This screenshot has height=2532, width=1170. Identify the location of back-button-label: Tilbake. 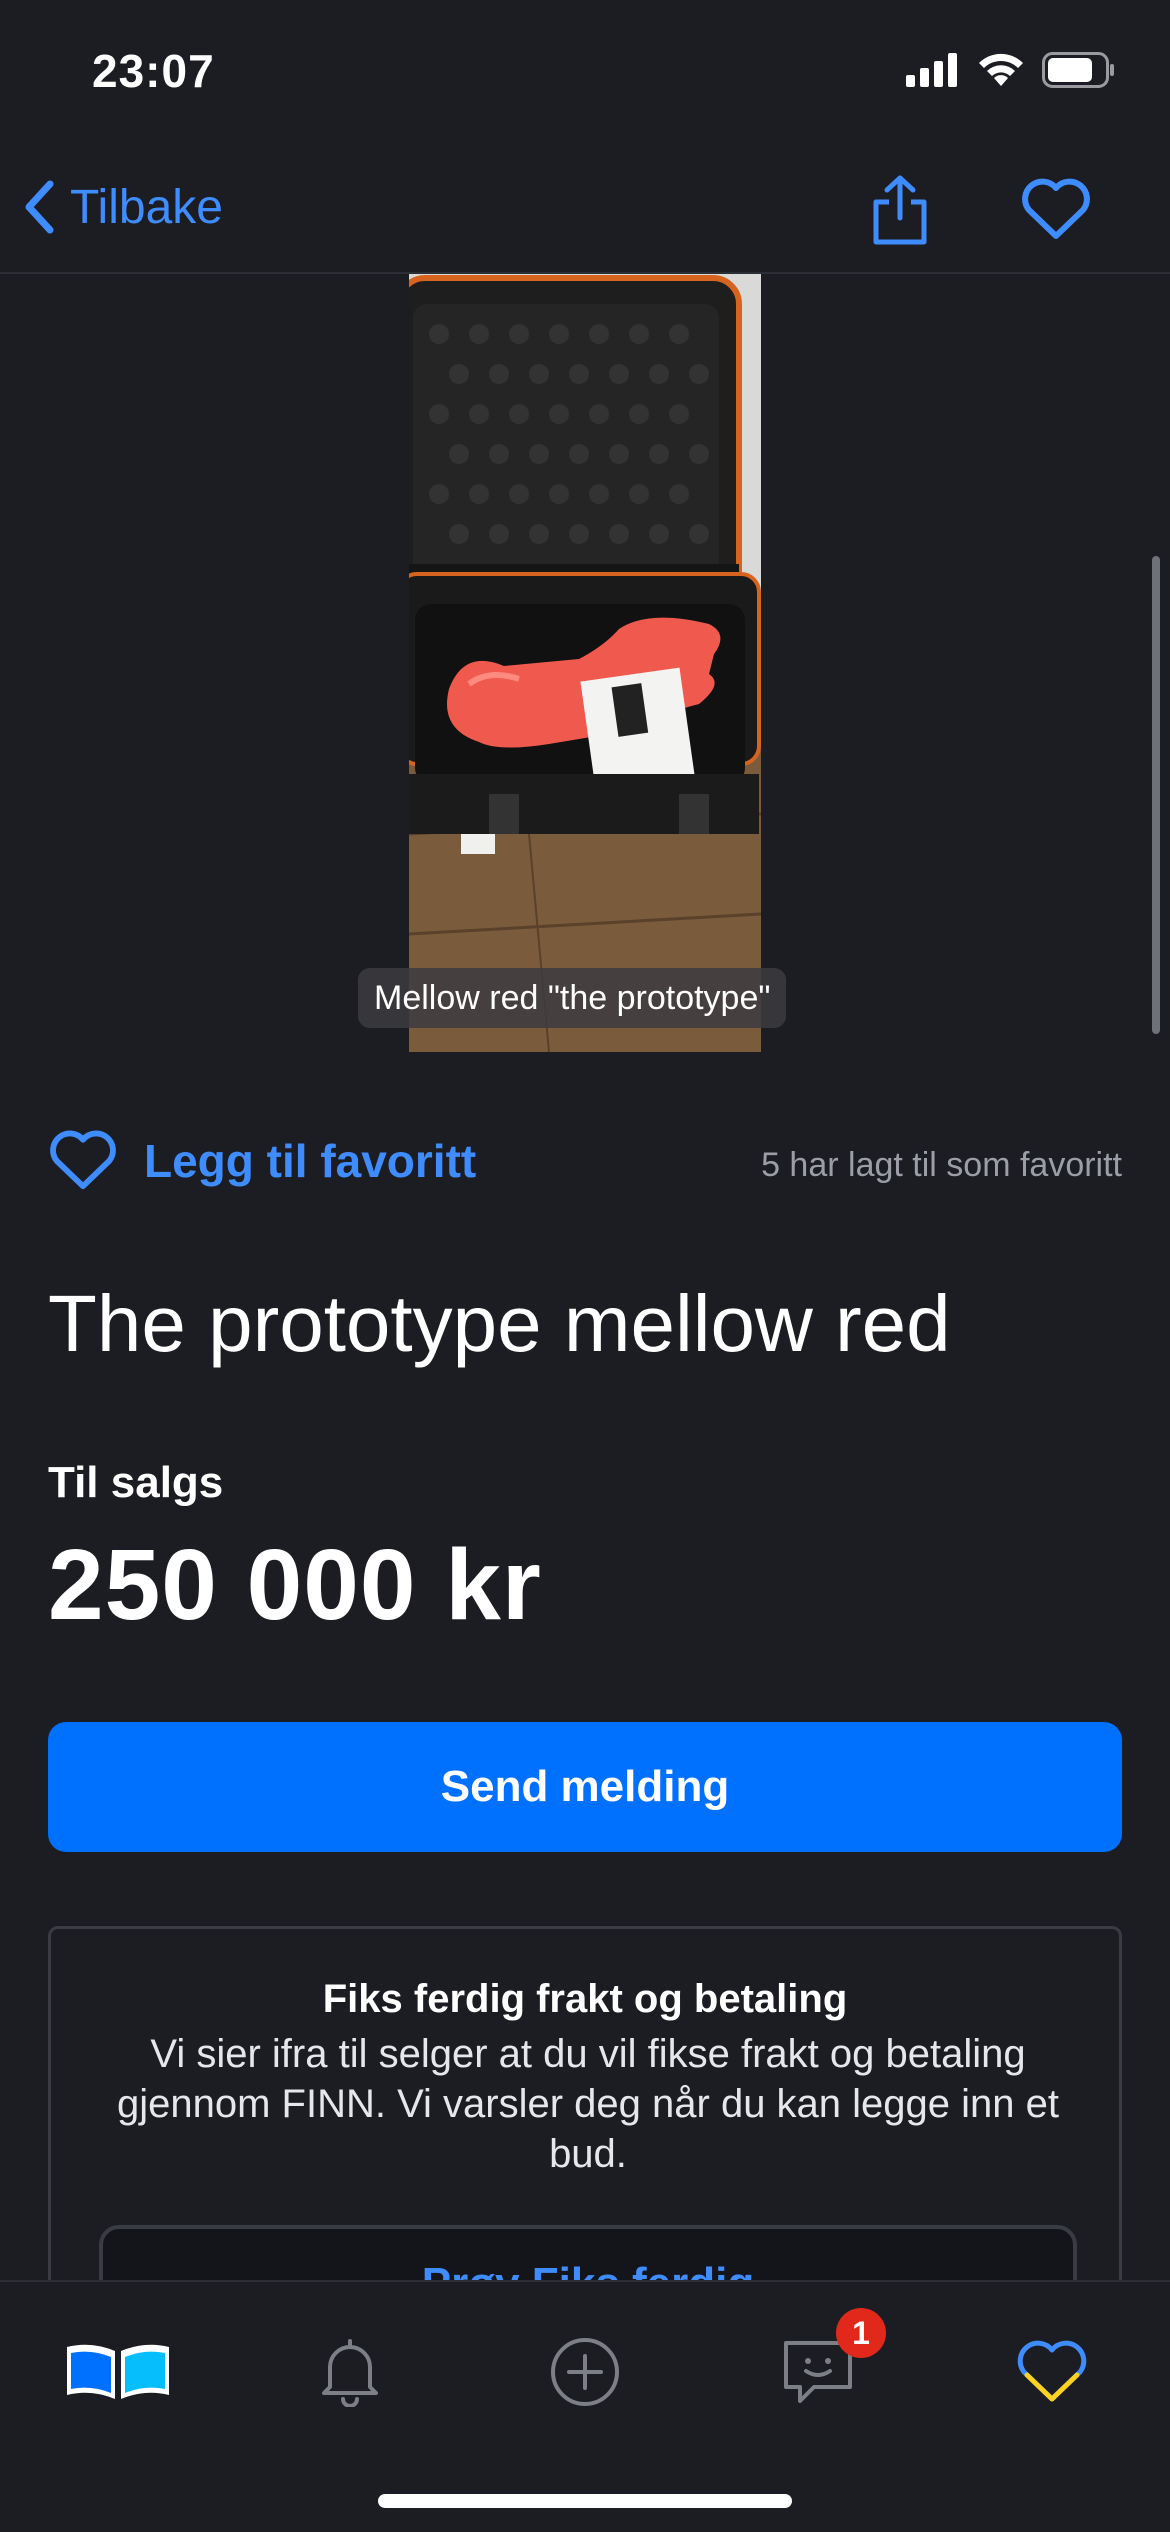
(146, 207).